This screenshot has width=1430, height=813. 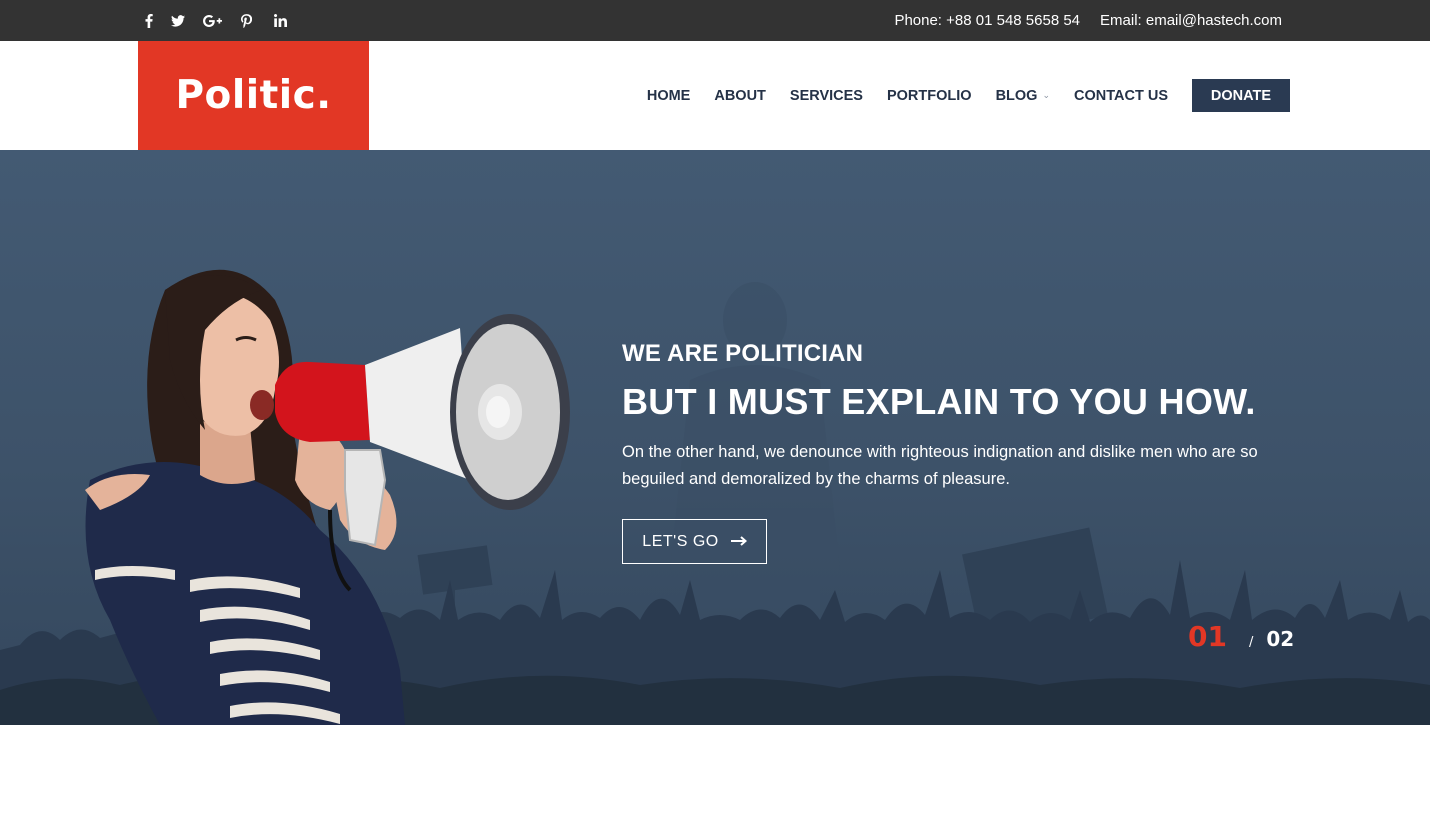 I want to click on google-plus-icon, so click(x=212, y=20).